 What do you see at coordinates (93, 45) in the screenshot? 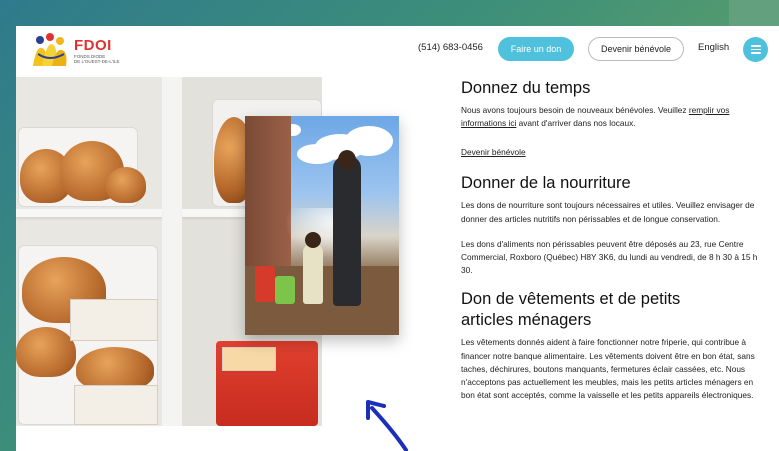
I see `logo-title: FDOI` at bounding box center [93, 45].